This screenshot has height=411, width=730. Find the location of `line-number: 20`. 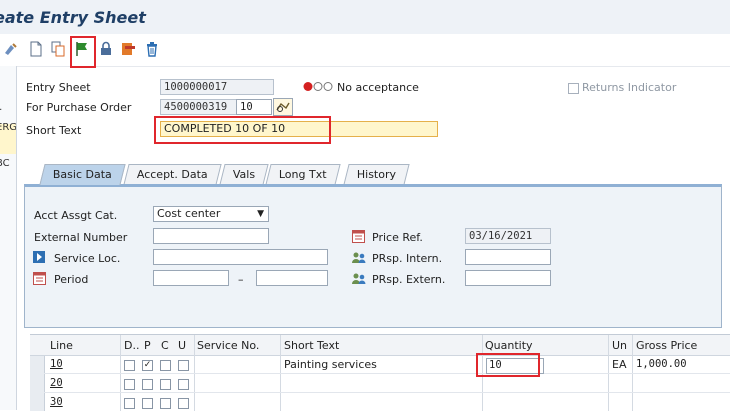

line-number: 20 is located at coordinates (56, 383).